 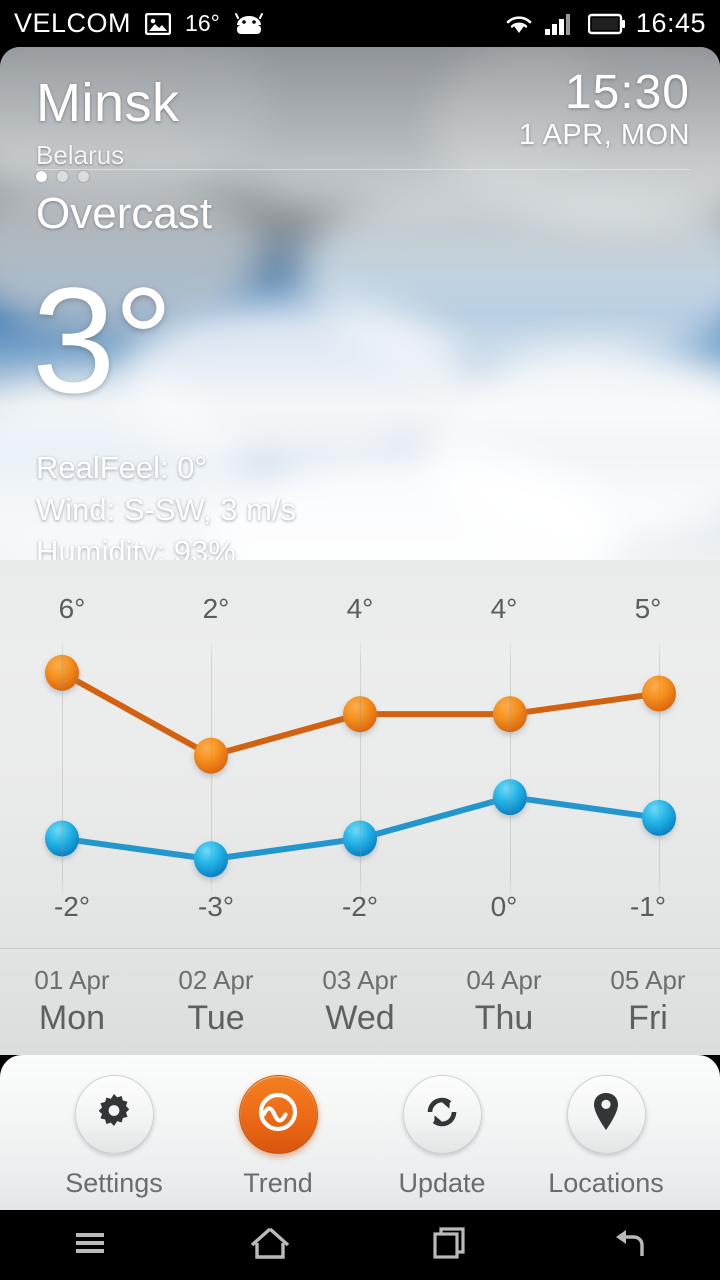 I want to click on update-button-surface, so click(x=442, y=1114).